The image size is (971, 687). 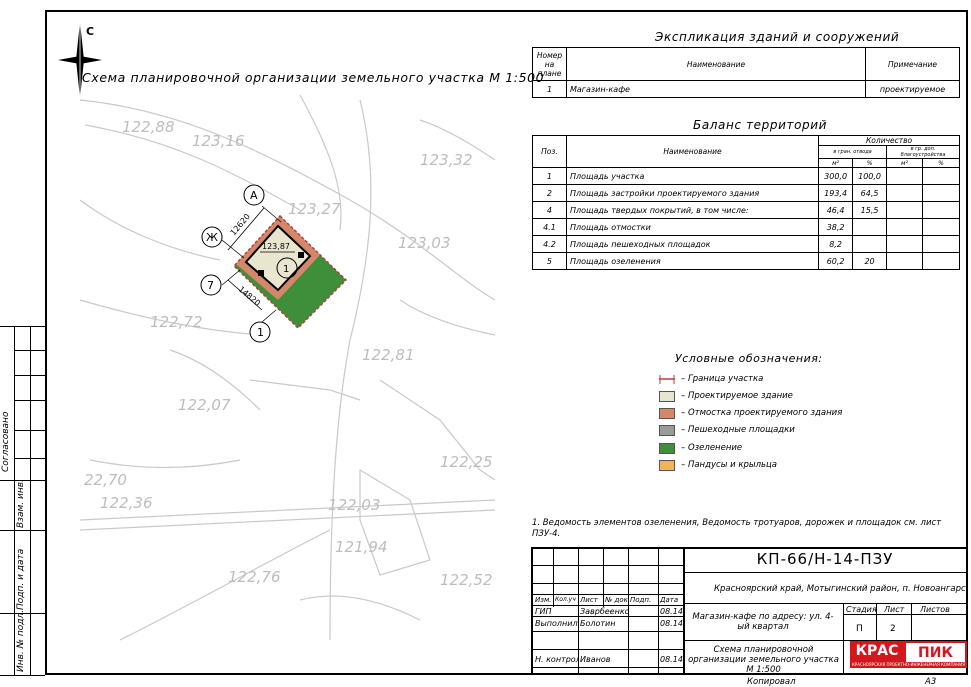 I want to click on table-row: 1 Площадь участка 300,0 100,0, so click(x=746, y=176).